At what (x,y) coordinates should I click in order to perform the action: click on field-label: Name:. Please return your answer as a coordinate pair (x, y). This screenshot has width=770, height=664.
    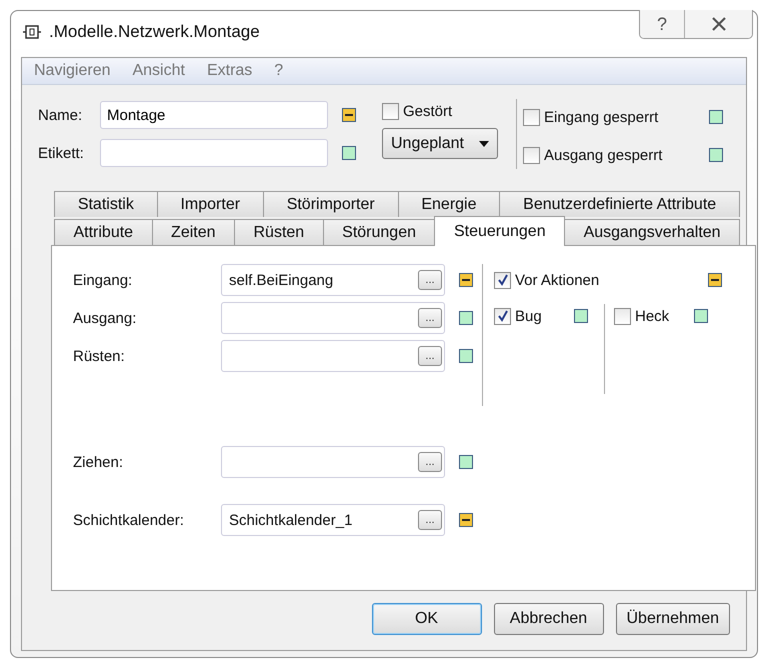
    Looking at the image, I should click on (61, 115).